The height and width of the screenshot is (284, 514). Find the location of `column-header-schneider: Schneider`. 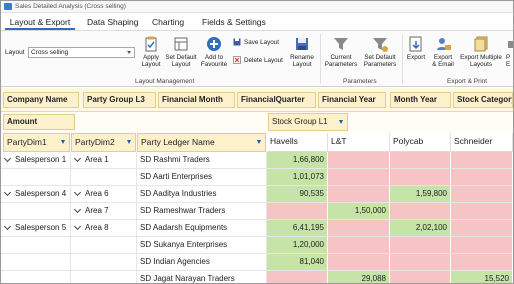

column-header-schneider: Schneider is located at coordinates (482, 142).